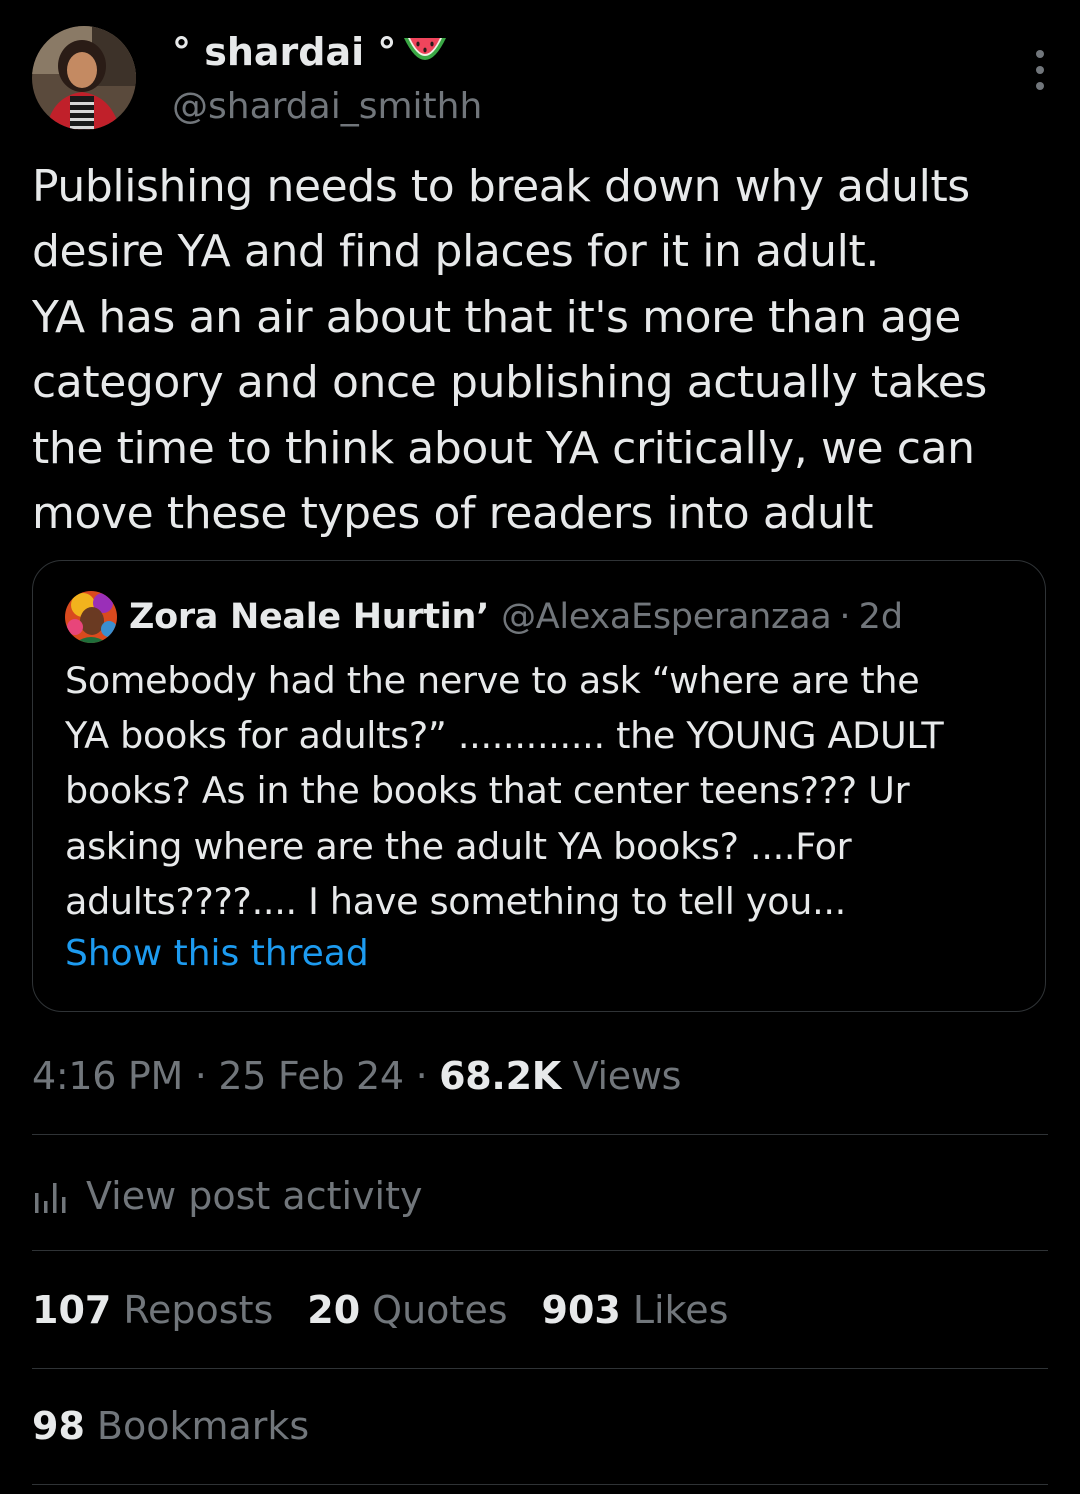 This screenshot has height=1494, width=1080. I want to click on analytics-icon, so click(50, 1198).